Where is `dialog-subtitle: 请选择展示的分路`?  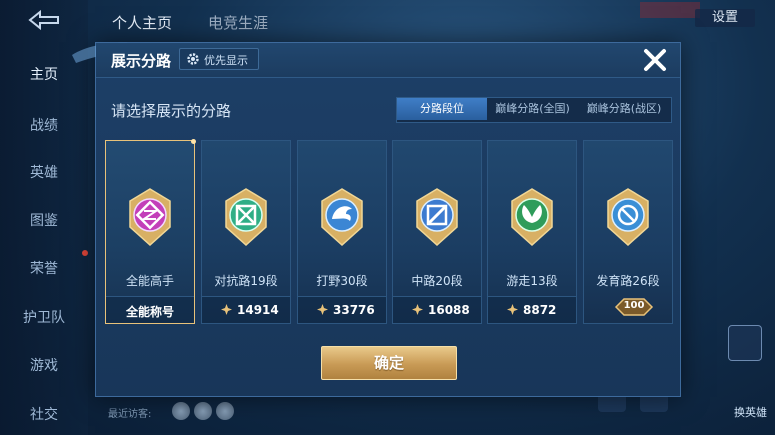
dialog-subtitle: 请选择展示的分路 is located at coordinates (171, 111).